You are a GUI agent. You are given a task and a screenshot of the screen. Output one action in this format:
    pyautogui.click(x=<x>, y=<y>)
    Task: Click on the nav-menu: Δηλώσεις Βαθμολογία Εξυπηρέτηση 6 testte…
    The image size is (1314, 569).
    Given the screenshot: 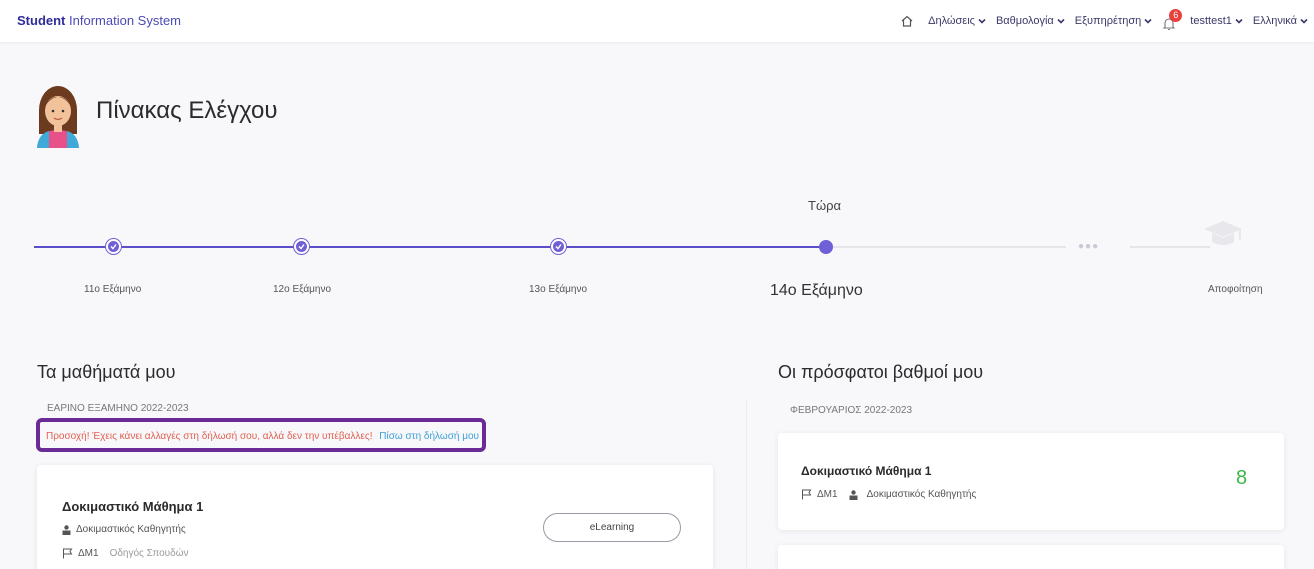 What is the action you would take?
    pyautogui.click(x=1104, y=21)
    